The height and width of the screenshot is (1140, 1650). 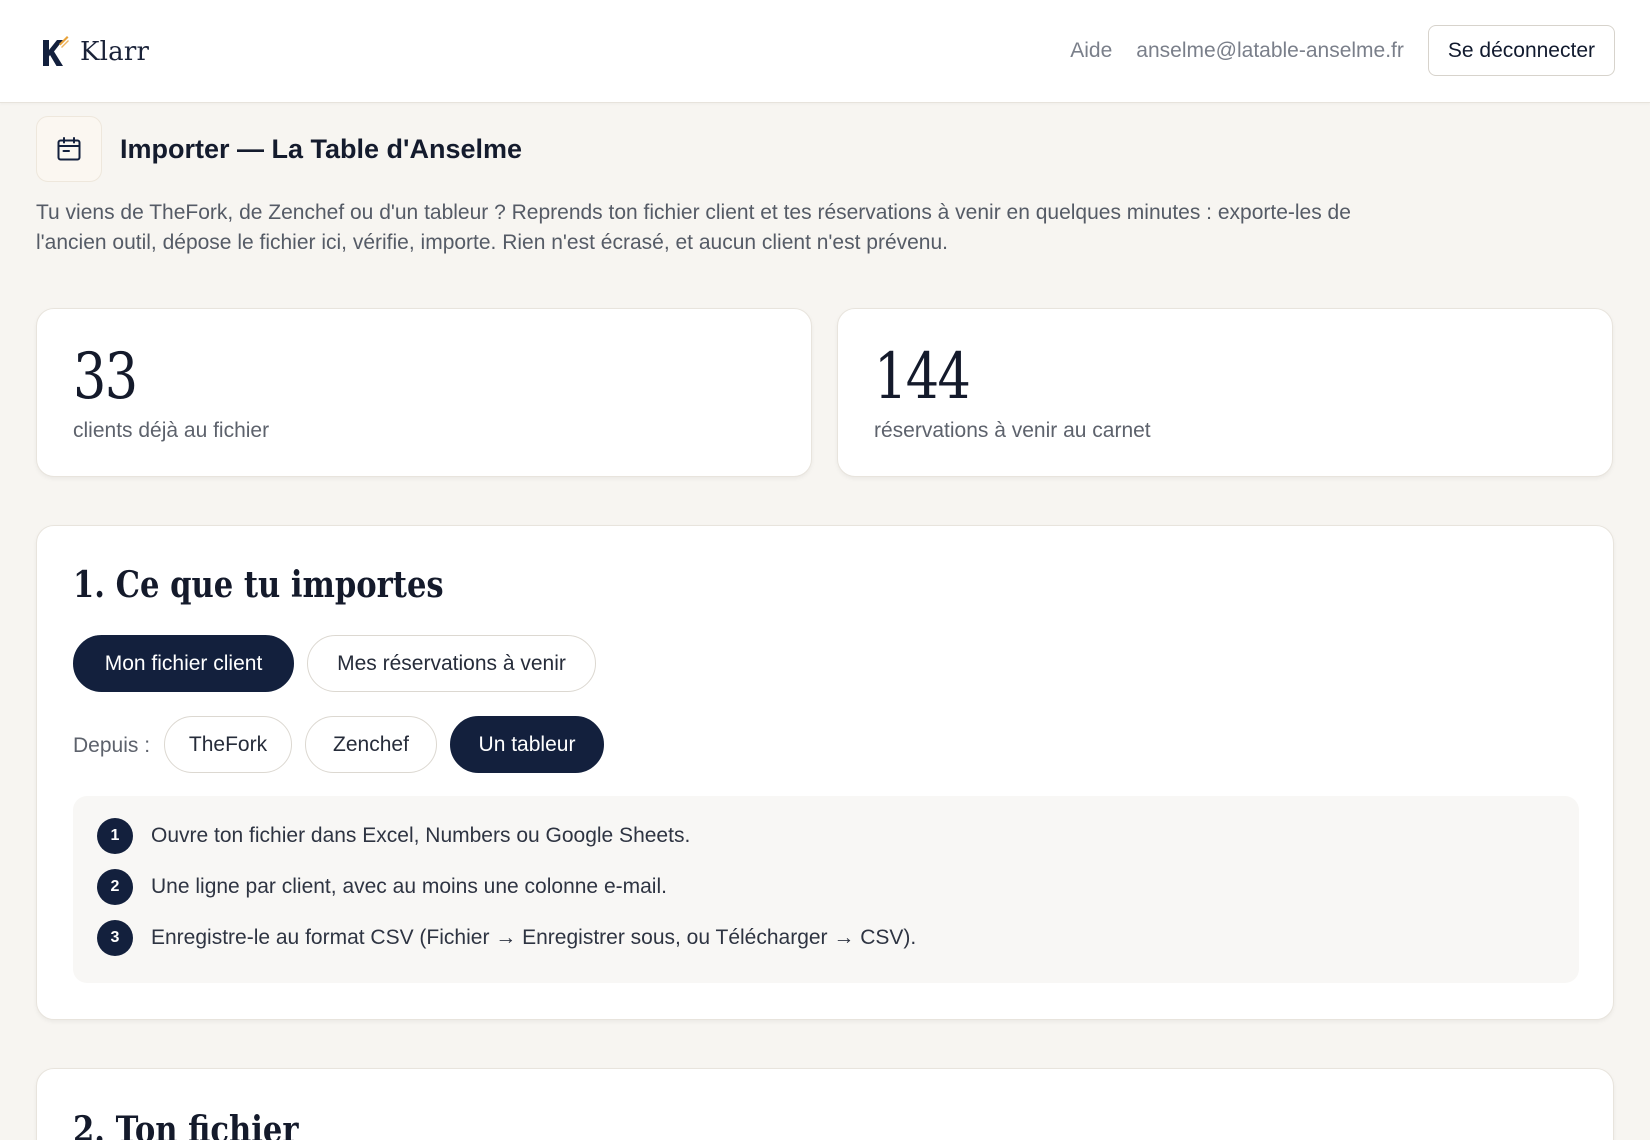 What do you see at coordinates (258, 585) in the screenshot?
I see `section-title: 1. Ce que tu importes` at bounding box center [258, 585].